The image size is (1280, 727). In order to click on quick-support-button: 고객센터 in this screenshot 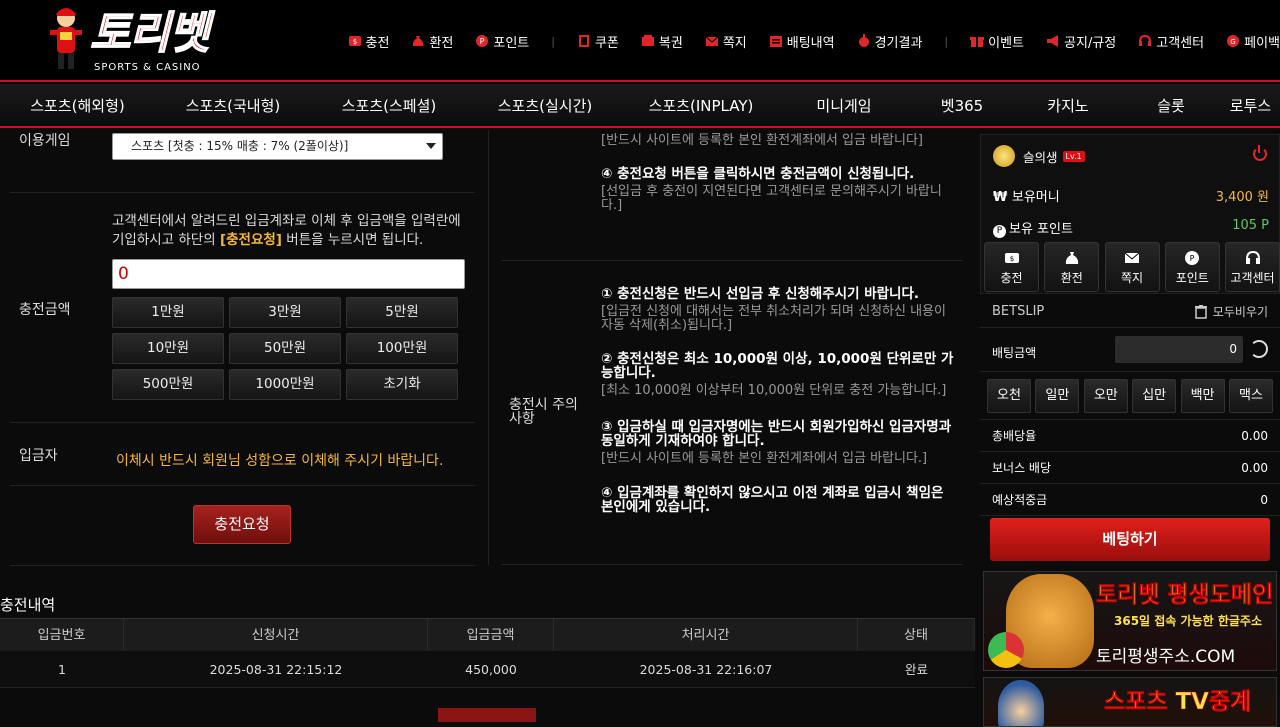, I will do `click(1252, 267)`.